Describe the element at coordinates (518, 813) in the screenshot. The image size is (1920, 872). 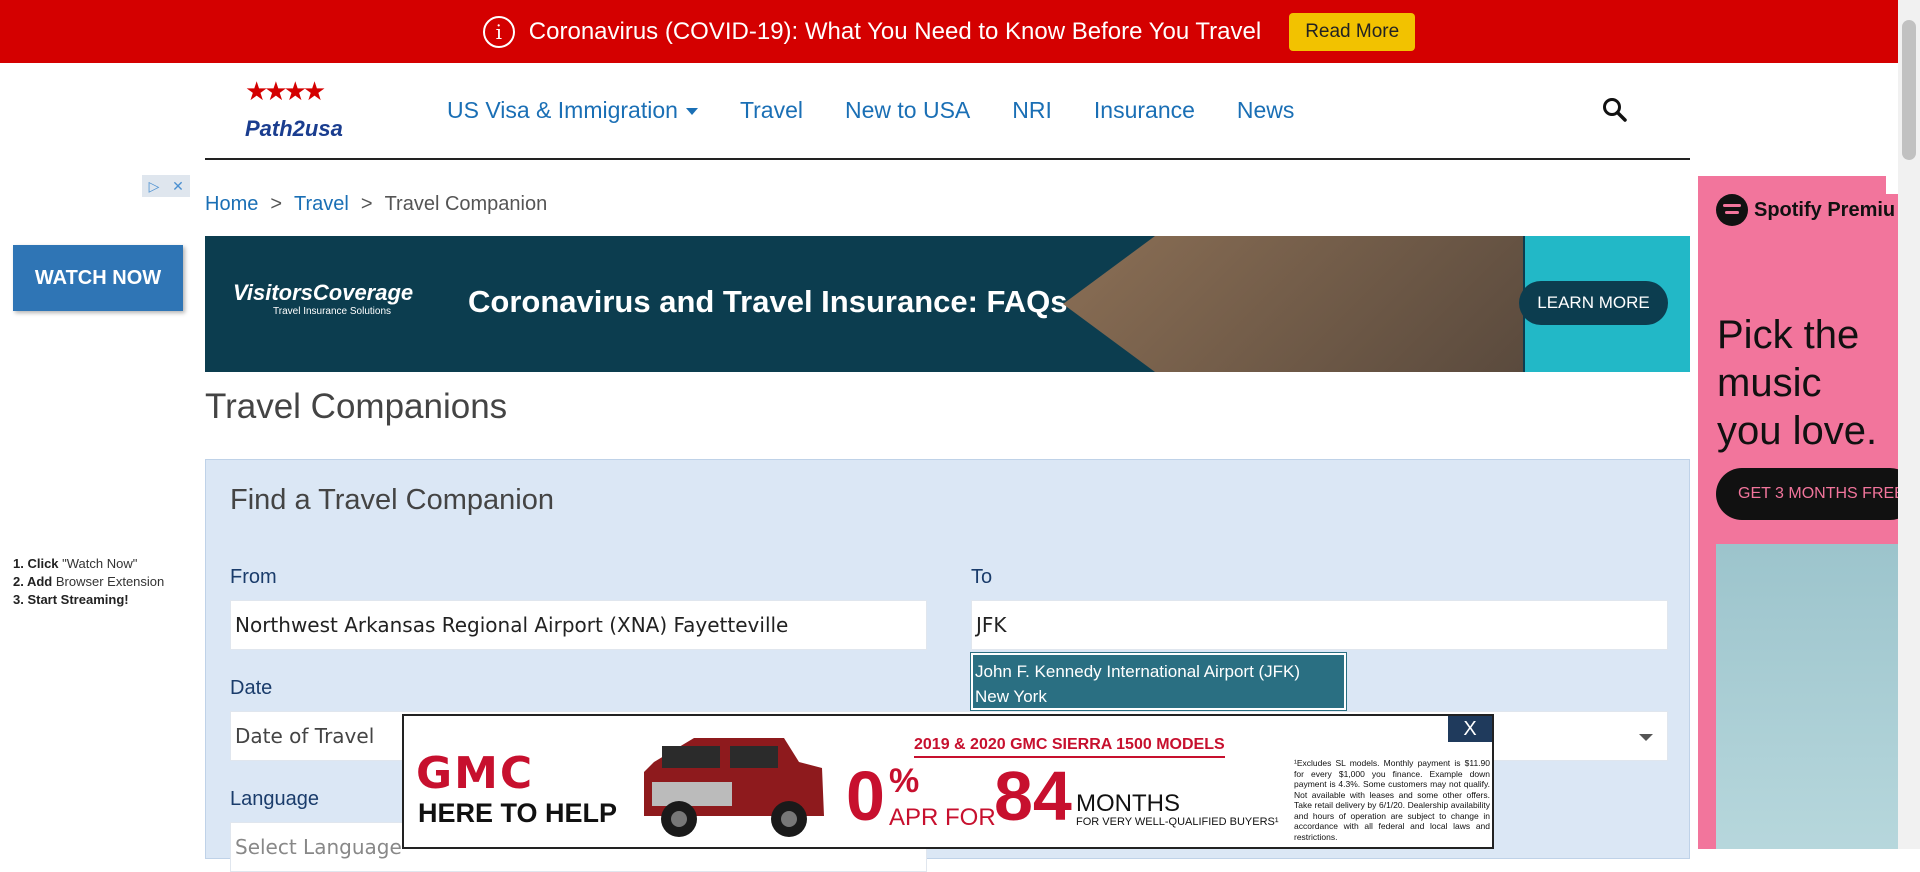
I see `gmc-tagline: HERE TO HELP` at that location.